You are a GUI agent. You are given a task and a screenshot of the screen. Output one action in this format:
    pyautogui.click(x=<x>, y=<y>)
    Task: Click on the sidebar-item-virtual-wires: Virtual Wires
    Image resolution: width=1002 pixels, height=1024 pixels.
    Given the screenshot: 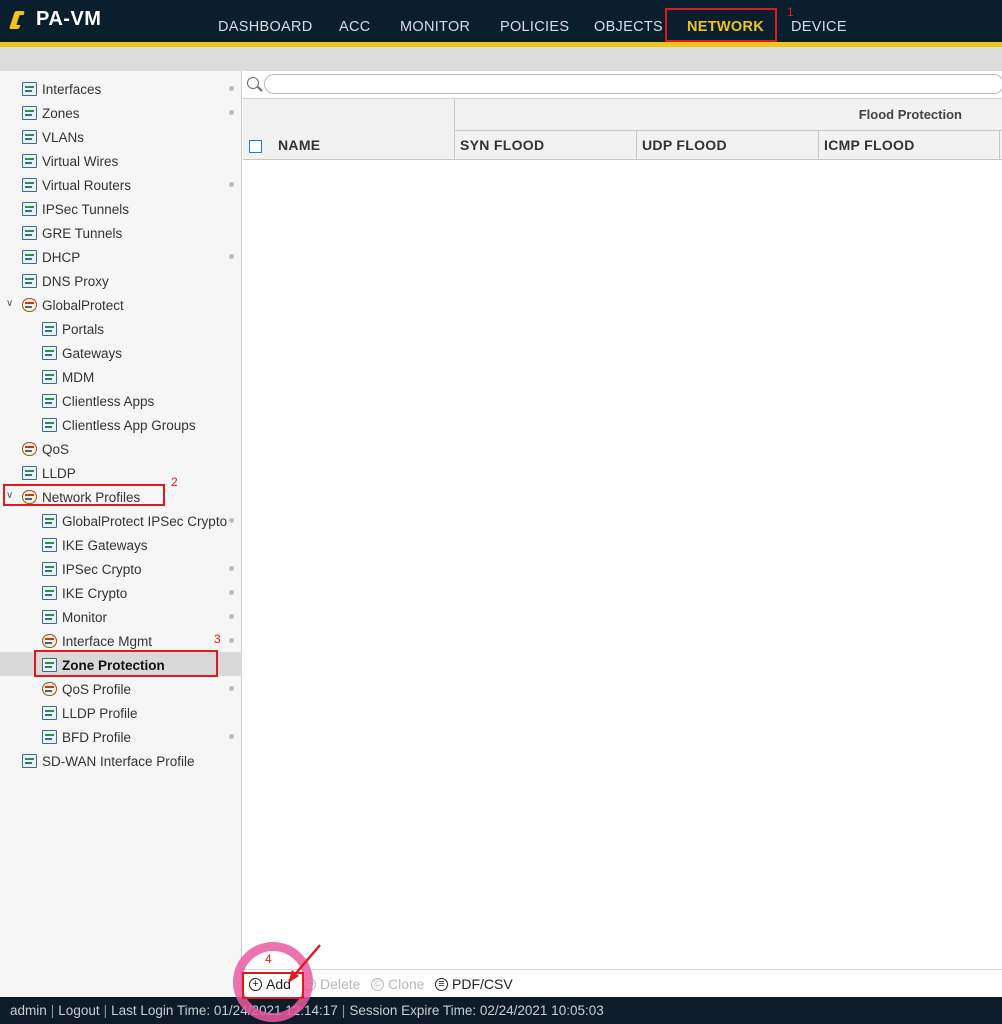 What is the action you would take?
    pyautogui.click(x=70, y=161)
    